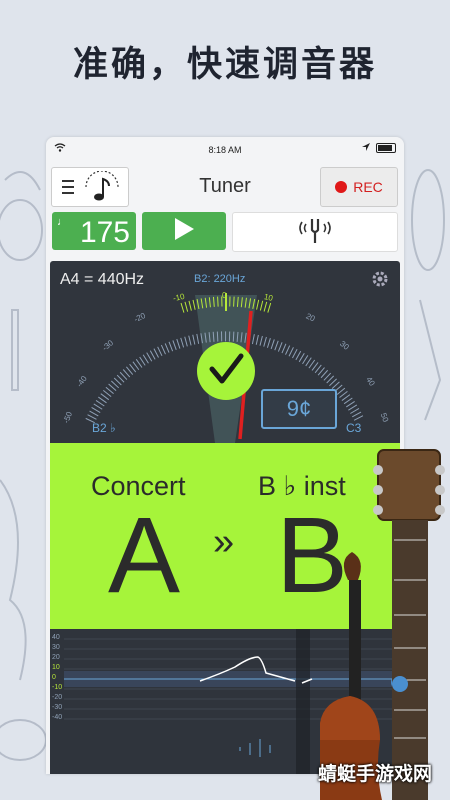 The image size is (450, 800). I want to click on y-label-minus-20: -20, so click(57, 697).